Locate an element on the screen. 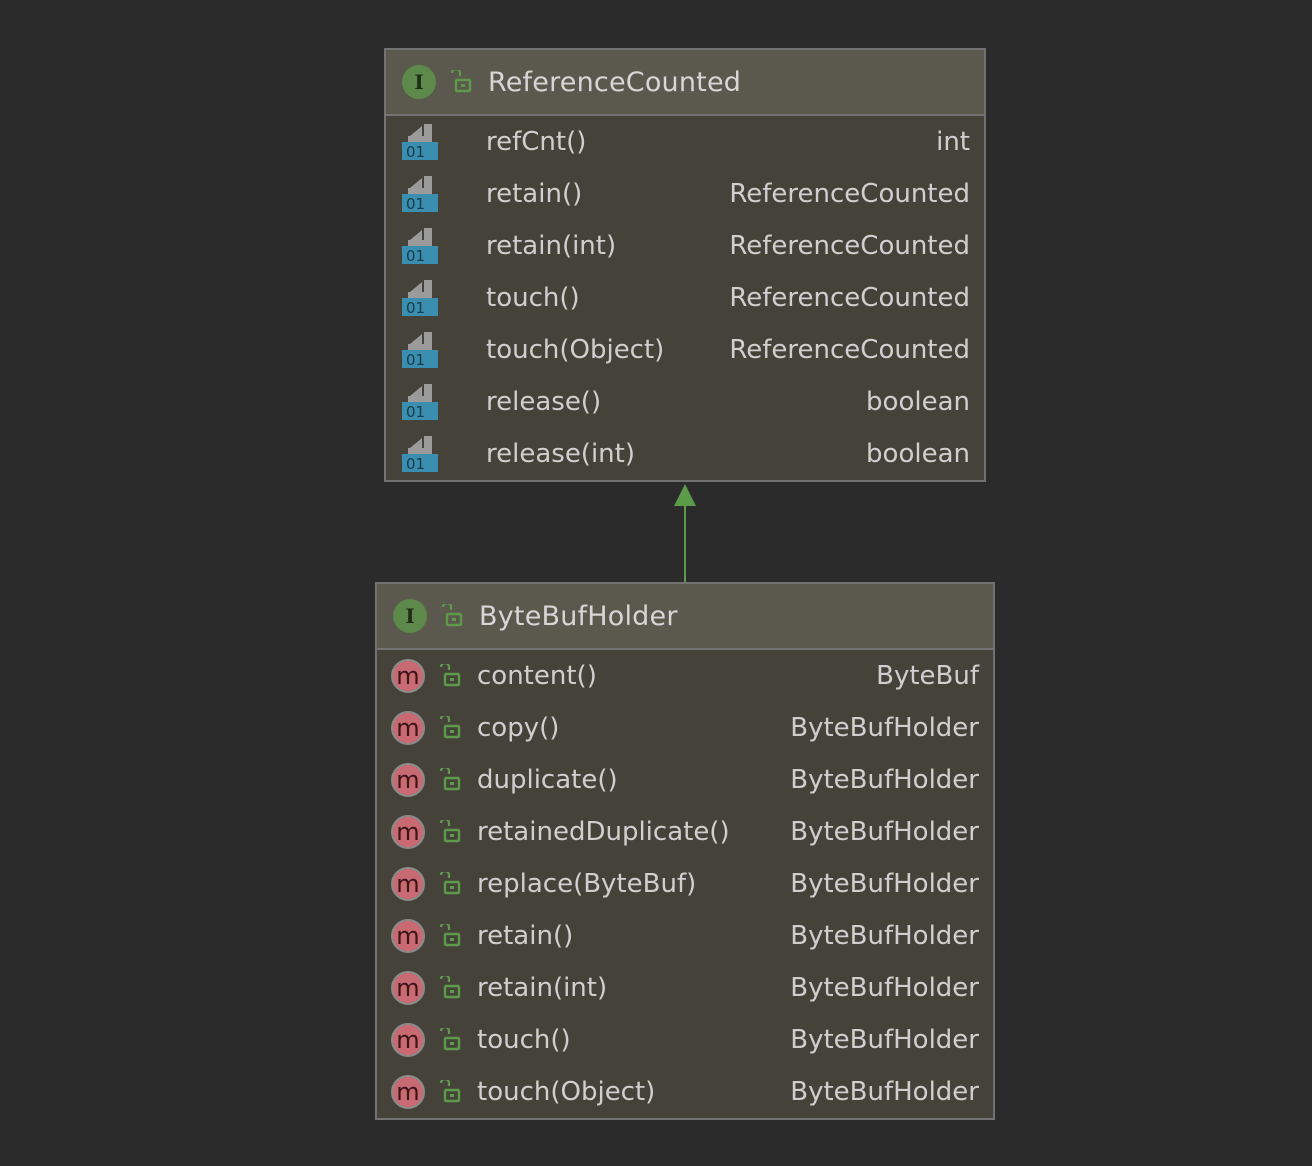 The width and height of the screenshot is (1312, 1166). method-row: m replace(ByteBuf) ByteBufHolder is located at coordinates (685, 884).